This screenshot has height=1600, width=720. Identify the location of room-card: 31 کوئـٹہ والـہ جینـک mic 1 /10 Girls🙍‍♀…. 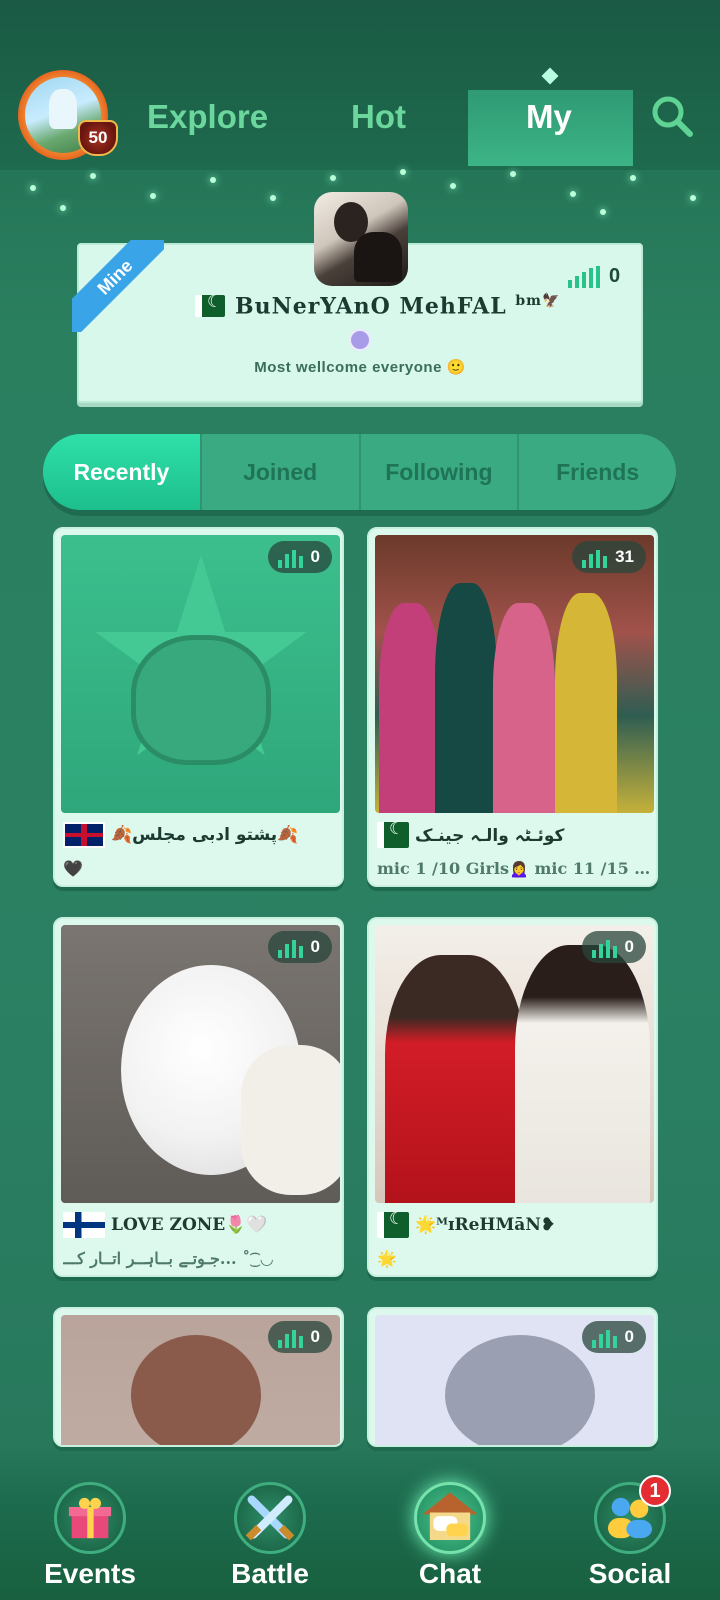
(512, 707).